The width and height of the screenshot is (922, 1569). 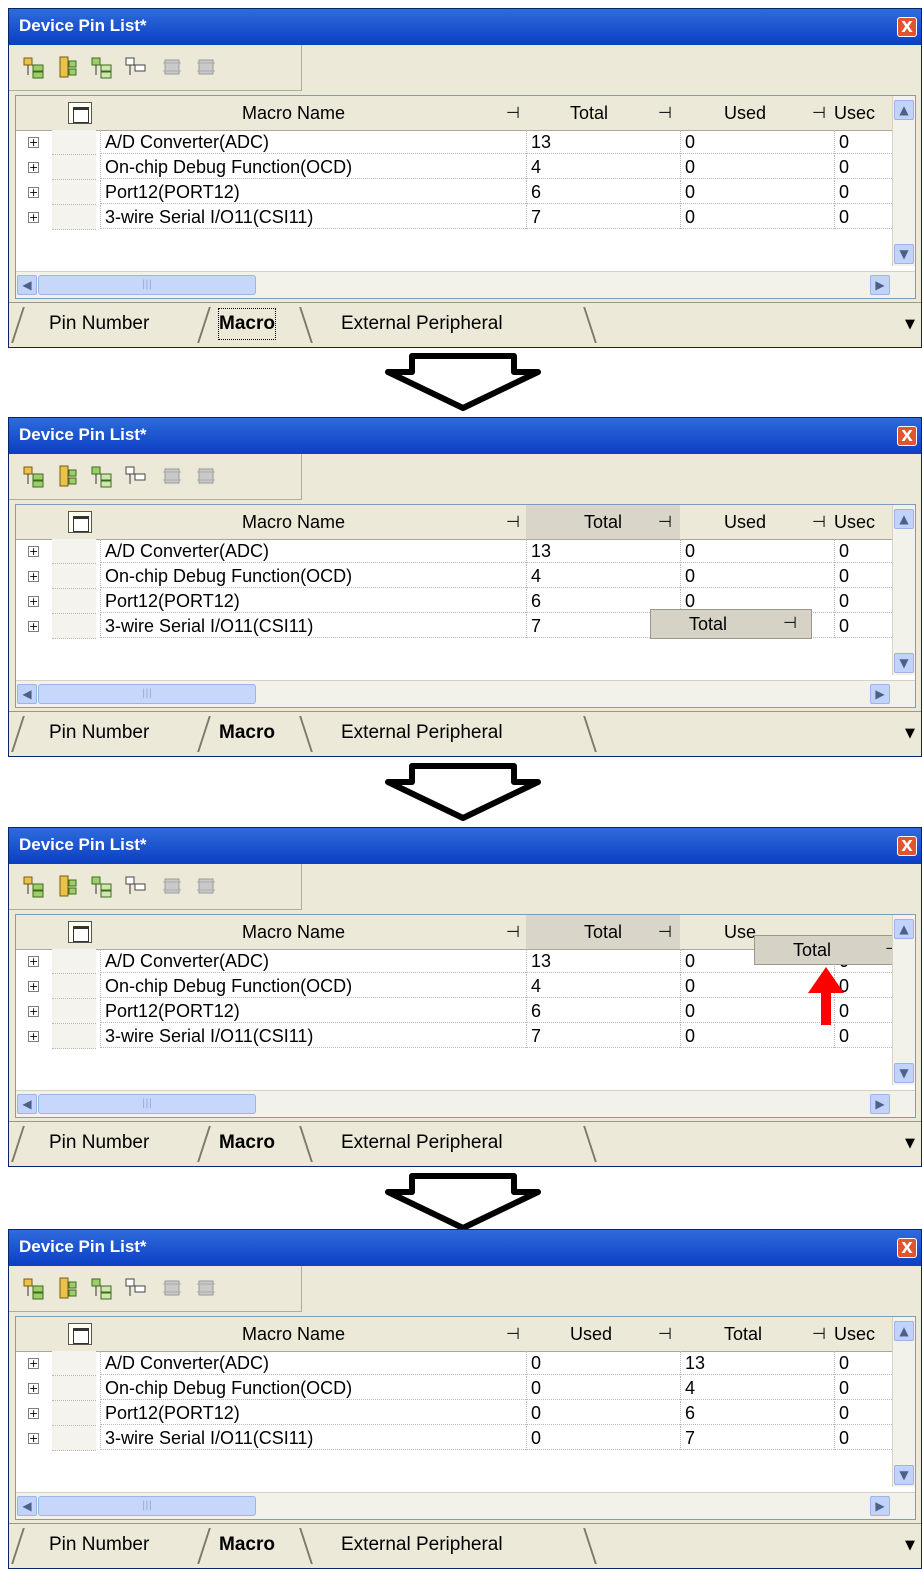 What do you see at coordinates (740, 932) in the screenshot?
I see `header-used: Use` at bounding box center [740, 932].